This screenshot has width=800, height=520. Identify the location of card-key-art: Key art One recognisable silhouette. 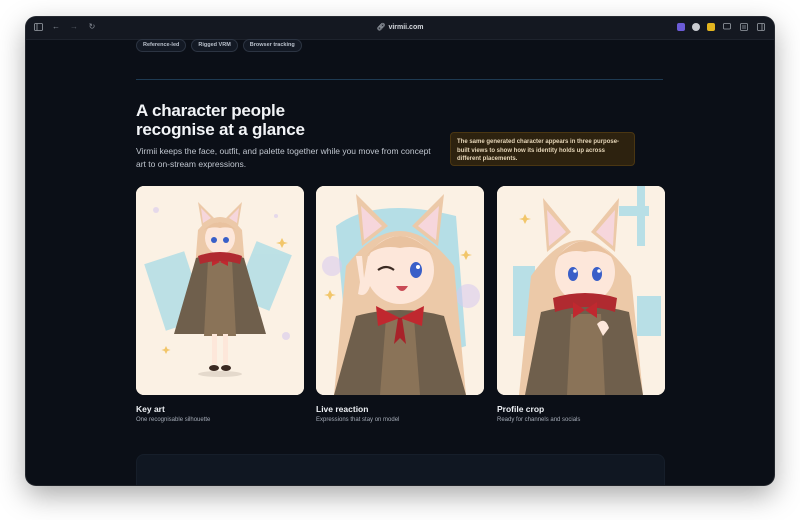
(220, 304).